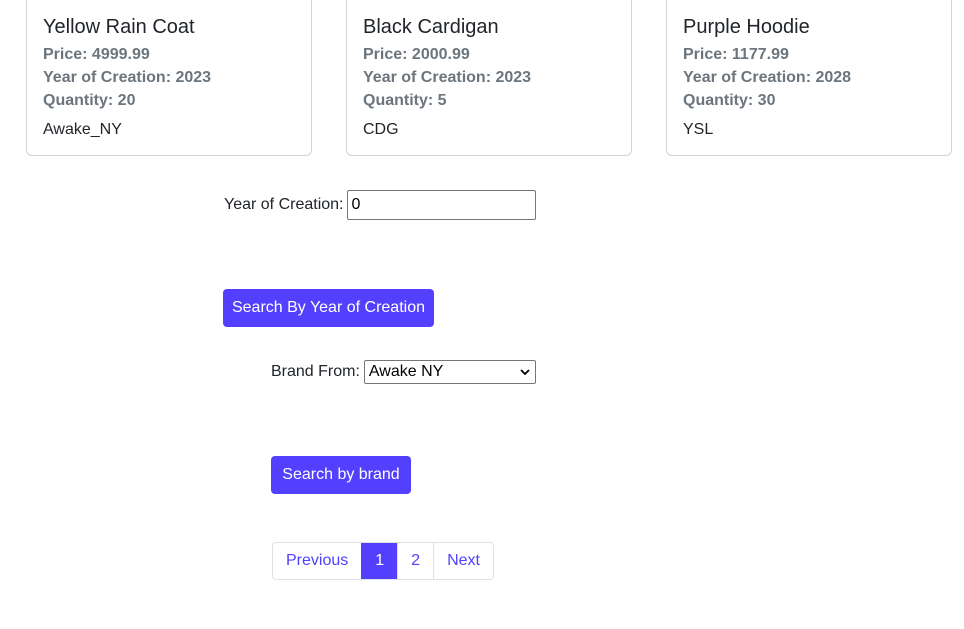  Describe the element at coordinates (315, 371) in the screenshot. I see `brand-from-label: Brand From:` at that location.